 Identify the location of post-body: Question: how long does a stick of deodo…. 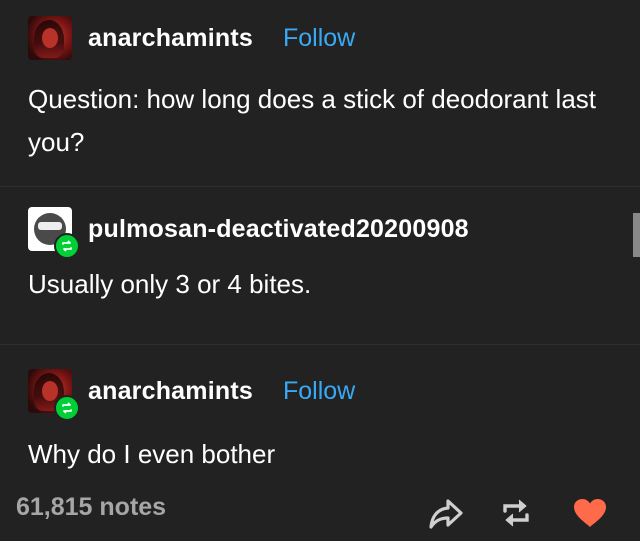
(312, 120).